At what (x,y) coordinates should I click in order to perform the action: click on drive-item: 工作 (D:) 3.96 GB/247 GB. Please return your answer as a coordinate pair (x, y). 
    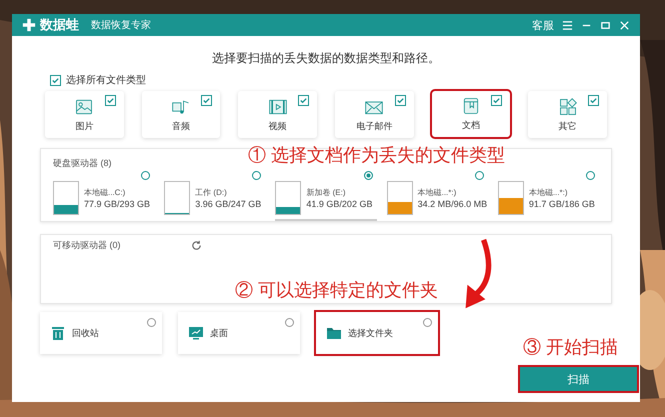
    Looking at the image, I should click on (215, 196).